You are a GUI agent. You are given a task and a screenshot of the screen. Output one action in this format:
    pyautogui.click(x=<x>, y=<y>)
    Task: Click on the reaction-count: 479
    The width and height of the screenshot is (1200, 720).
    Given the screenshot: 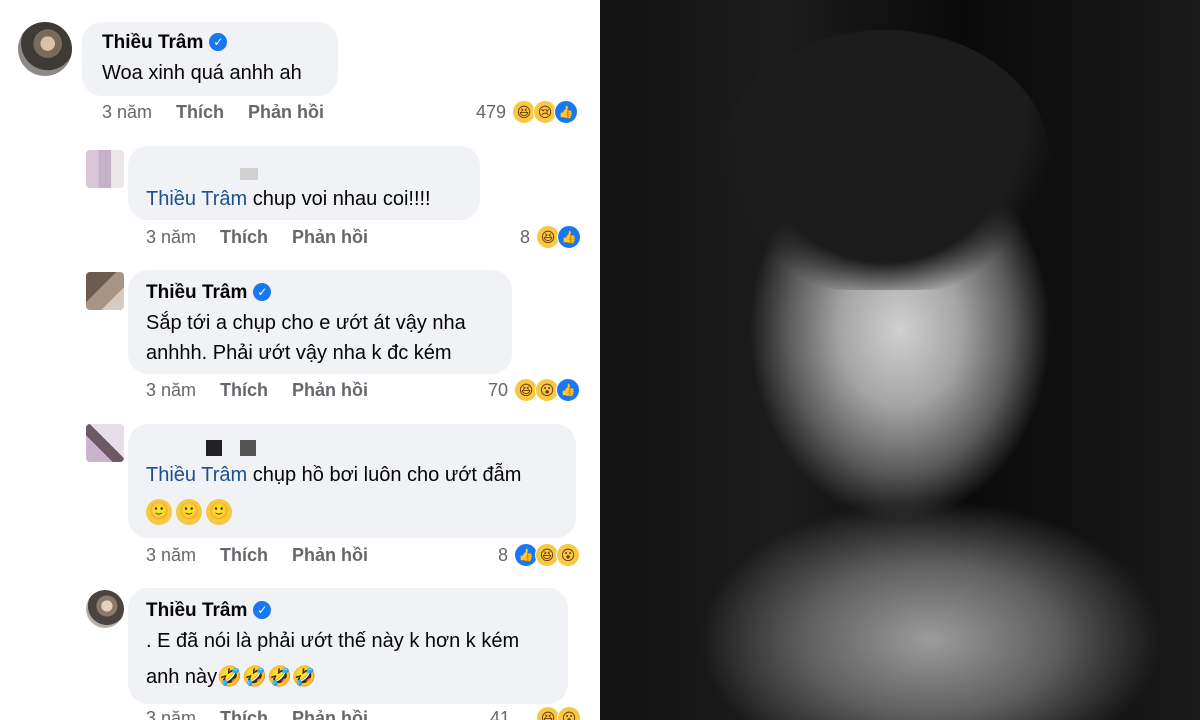 What is the action you would take?
    pyautogui.click(x=473, y=112)
    